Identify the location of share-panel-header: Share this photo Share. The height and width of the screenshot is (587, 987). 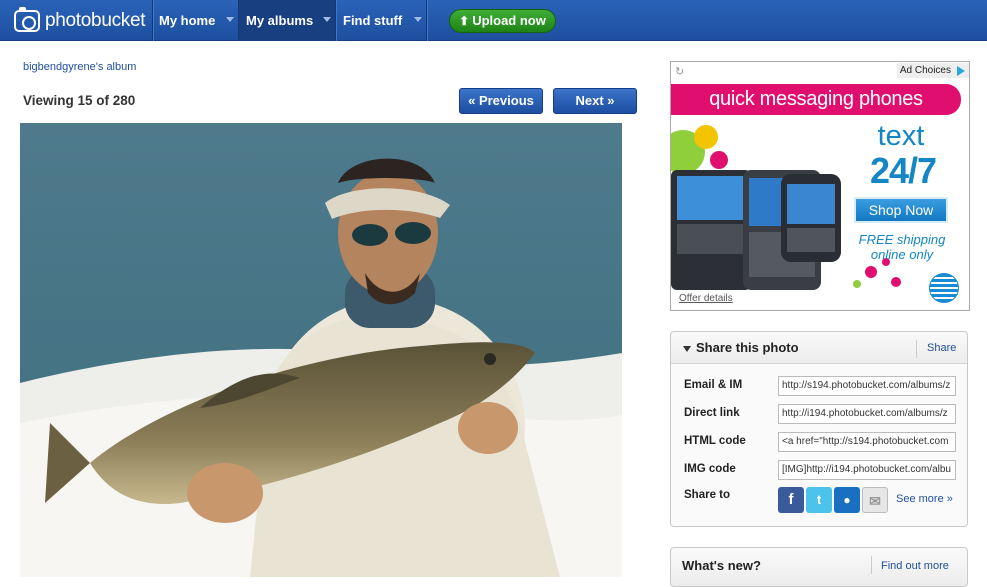
(819, 348).